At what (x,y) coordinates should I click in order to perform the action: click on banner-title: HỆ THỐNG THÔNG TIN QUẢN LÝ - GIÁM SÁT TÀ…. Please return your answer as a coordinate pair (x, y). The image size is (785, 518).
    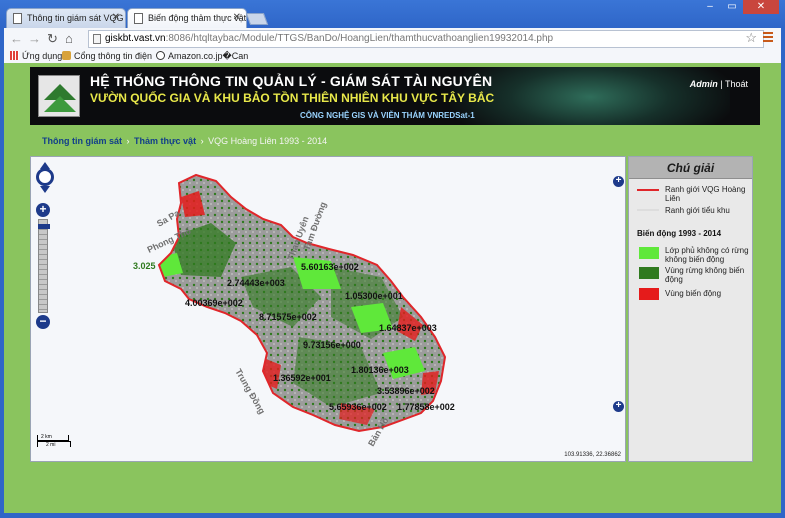
    Looking at the image, I should click on (291, 81).